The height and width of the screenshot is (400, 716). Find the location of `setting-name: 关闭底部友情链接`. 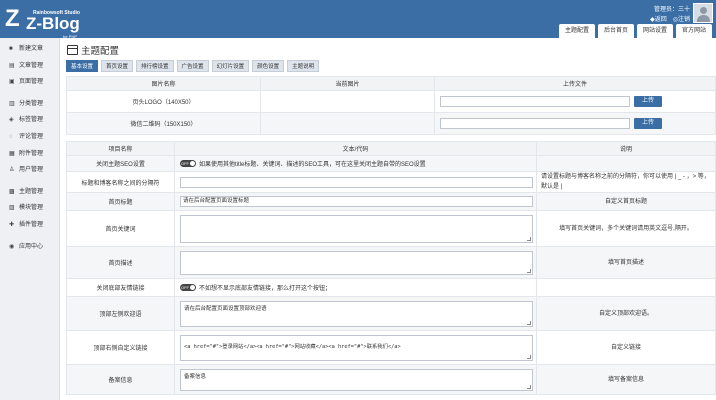

setting-name: 关闭底部友情链接 is located at coordinates (120, 287).